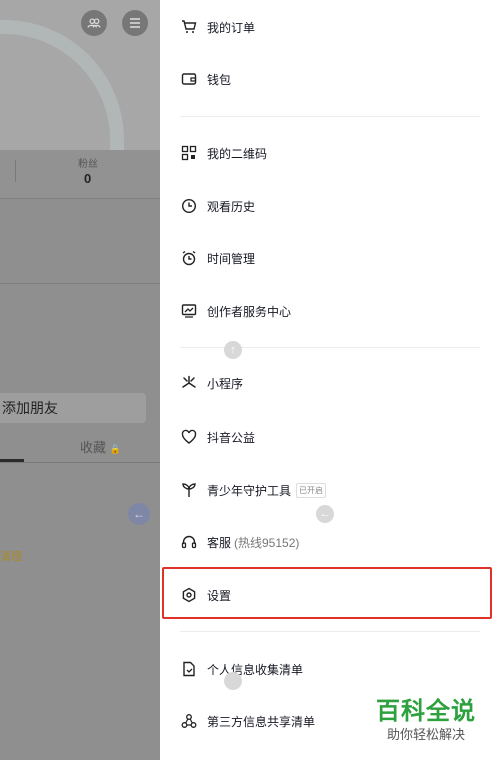 The width and height of the screenshot is (500, 760). Describe the element at coordinates (189, 437) in the screenshot. I see `charity-icon` at that location.